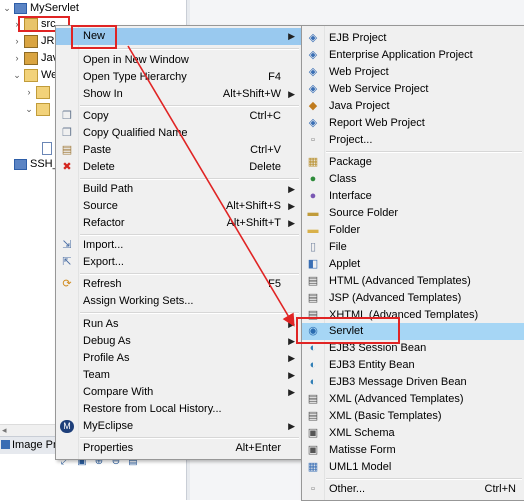  What do you see at coordinates (413, 179) in the screenshot?
I see `new-class: ● Class` at bounding box center [413, 179].